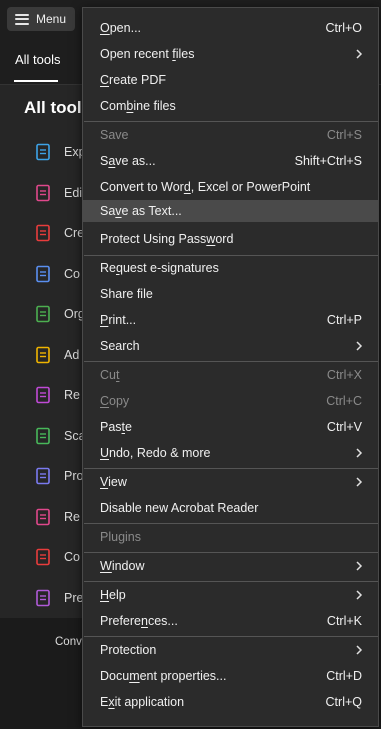 This screenshot has width=381, height=729. I want to click on menu-item-save: Save Ctrl+S, so click(230, 135).